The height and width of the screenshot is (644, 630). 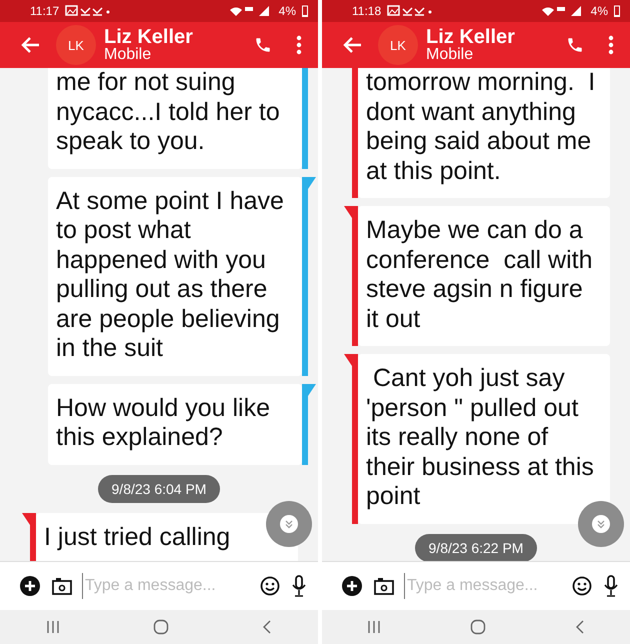 What do you see at coordinates (484, 276) in the screenshot?
I see `message-bubble: Maybe we can do a conference call with steve agsin n figure it out` at bounding box center [484, 276].